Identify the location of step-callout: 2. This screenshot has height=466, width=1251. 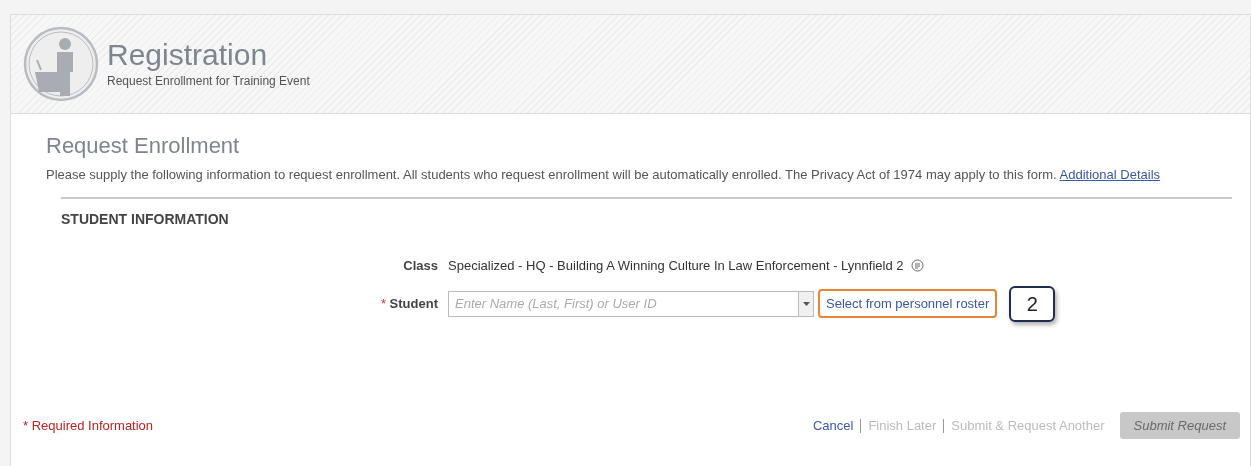
(1032, 303).